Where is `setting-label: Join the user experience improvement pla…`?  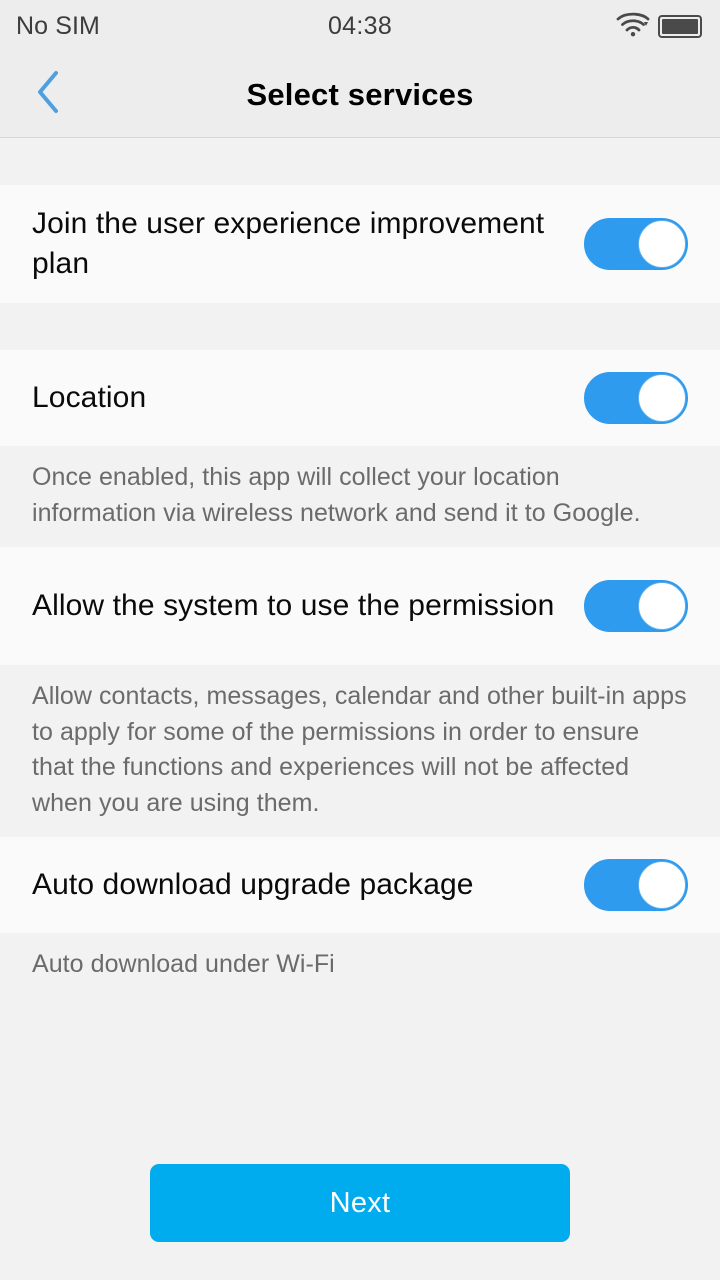
setting-label: Join the user experience improvement pla… is located at coordinates (288, 243).